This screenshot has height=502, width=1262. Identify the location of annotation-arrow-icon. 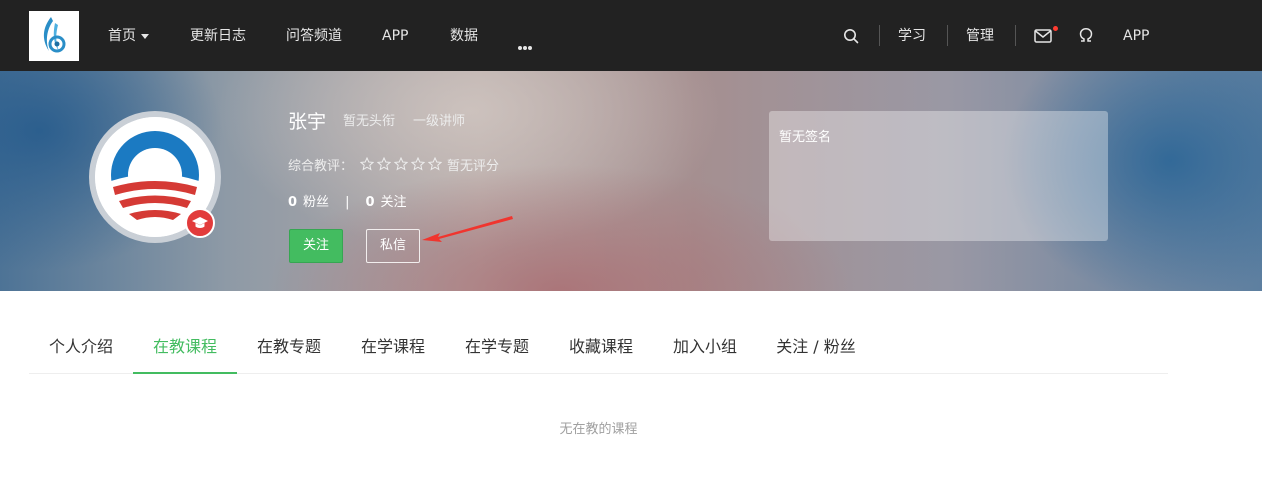
(467, 229).